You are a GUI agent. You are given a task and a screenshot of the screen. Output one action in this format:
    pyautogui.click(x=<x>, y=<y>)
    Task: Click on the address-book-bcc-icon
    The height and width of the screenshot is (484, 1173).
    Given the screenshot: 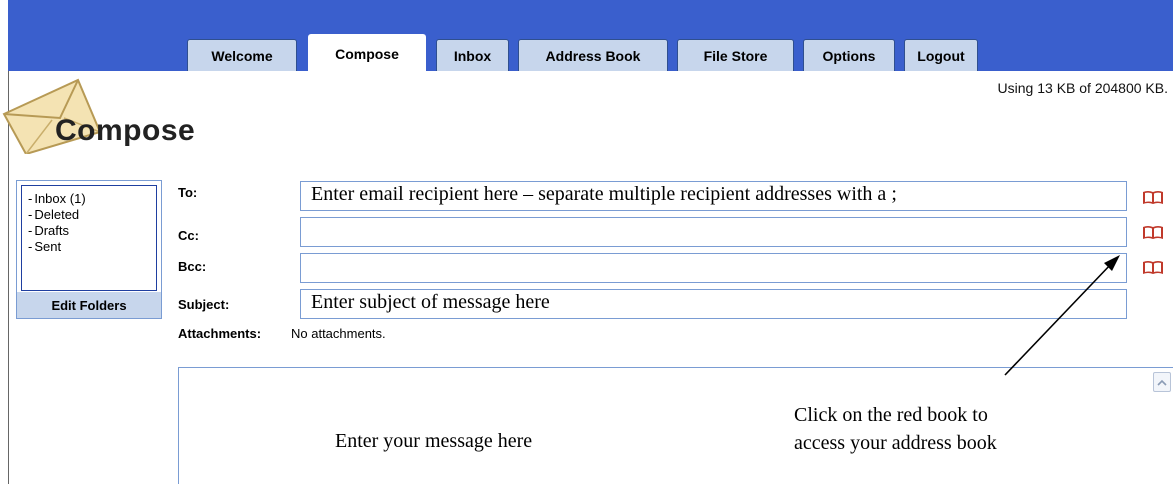 What is the action you would take?
    pyautogui.click(x=1153, y=267)
    